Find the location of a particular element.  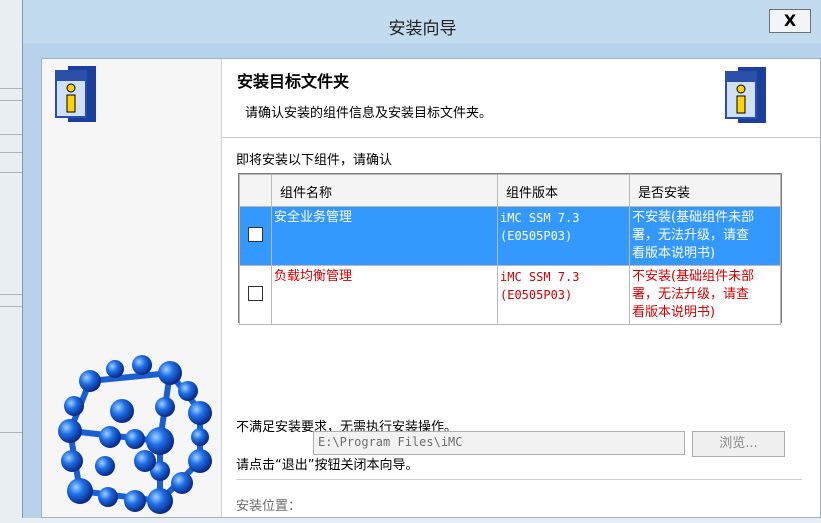

component-name: 负载均衡管理 is located at coordinates (313, 276).